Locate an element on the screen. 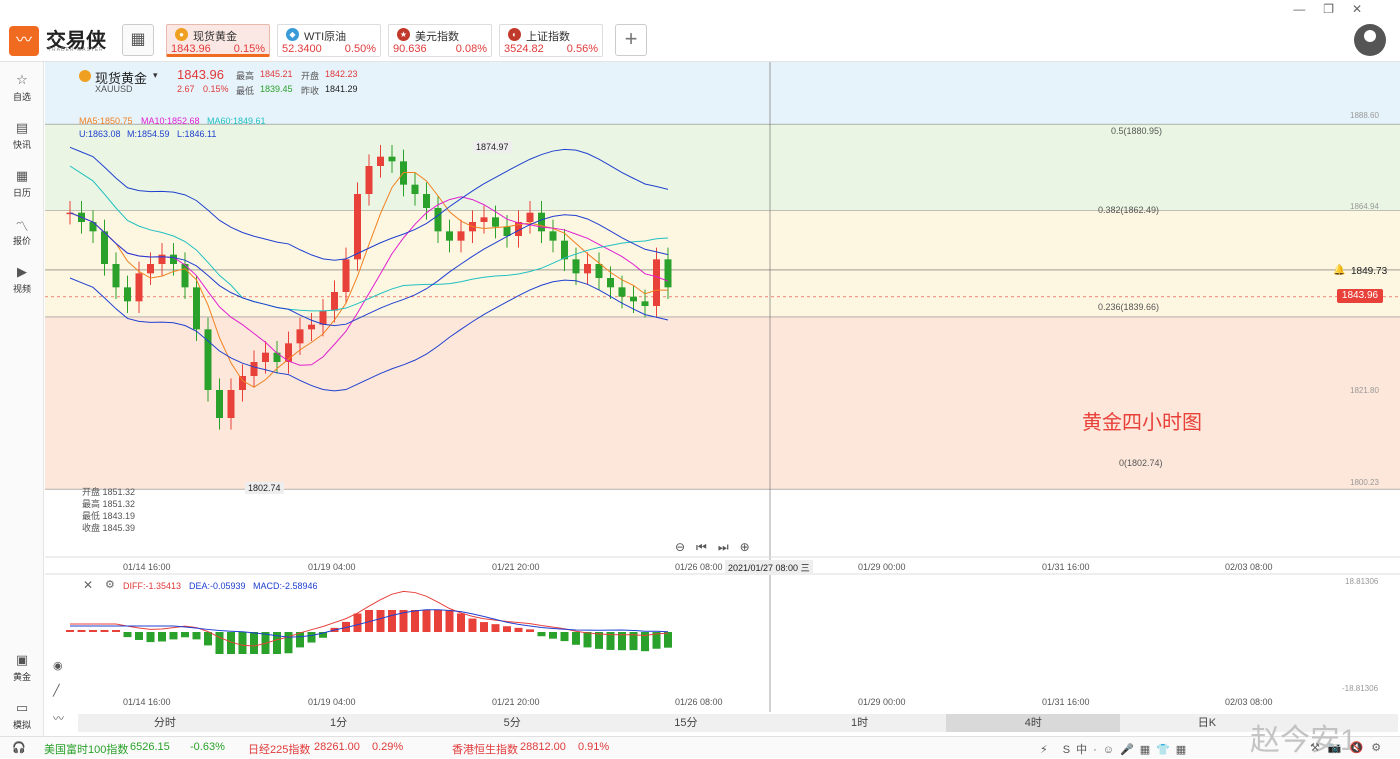 The width and height of the screenshot is (1400, 759). sidebar-item-simulate: ▭ 模拟 is located at coordinates (22, 715).